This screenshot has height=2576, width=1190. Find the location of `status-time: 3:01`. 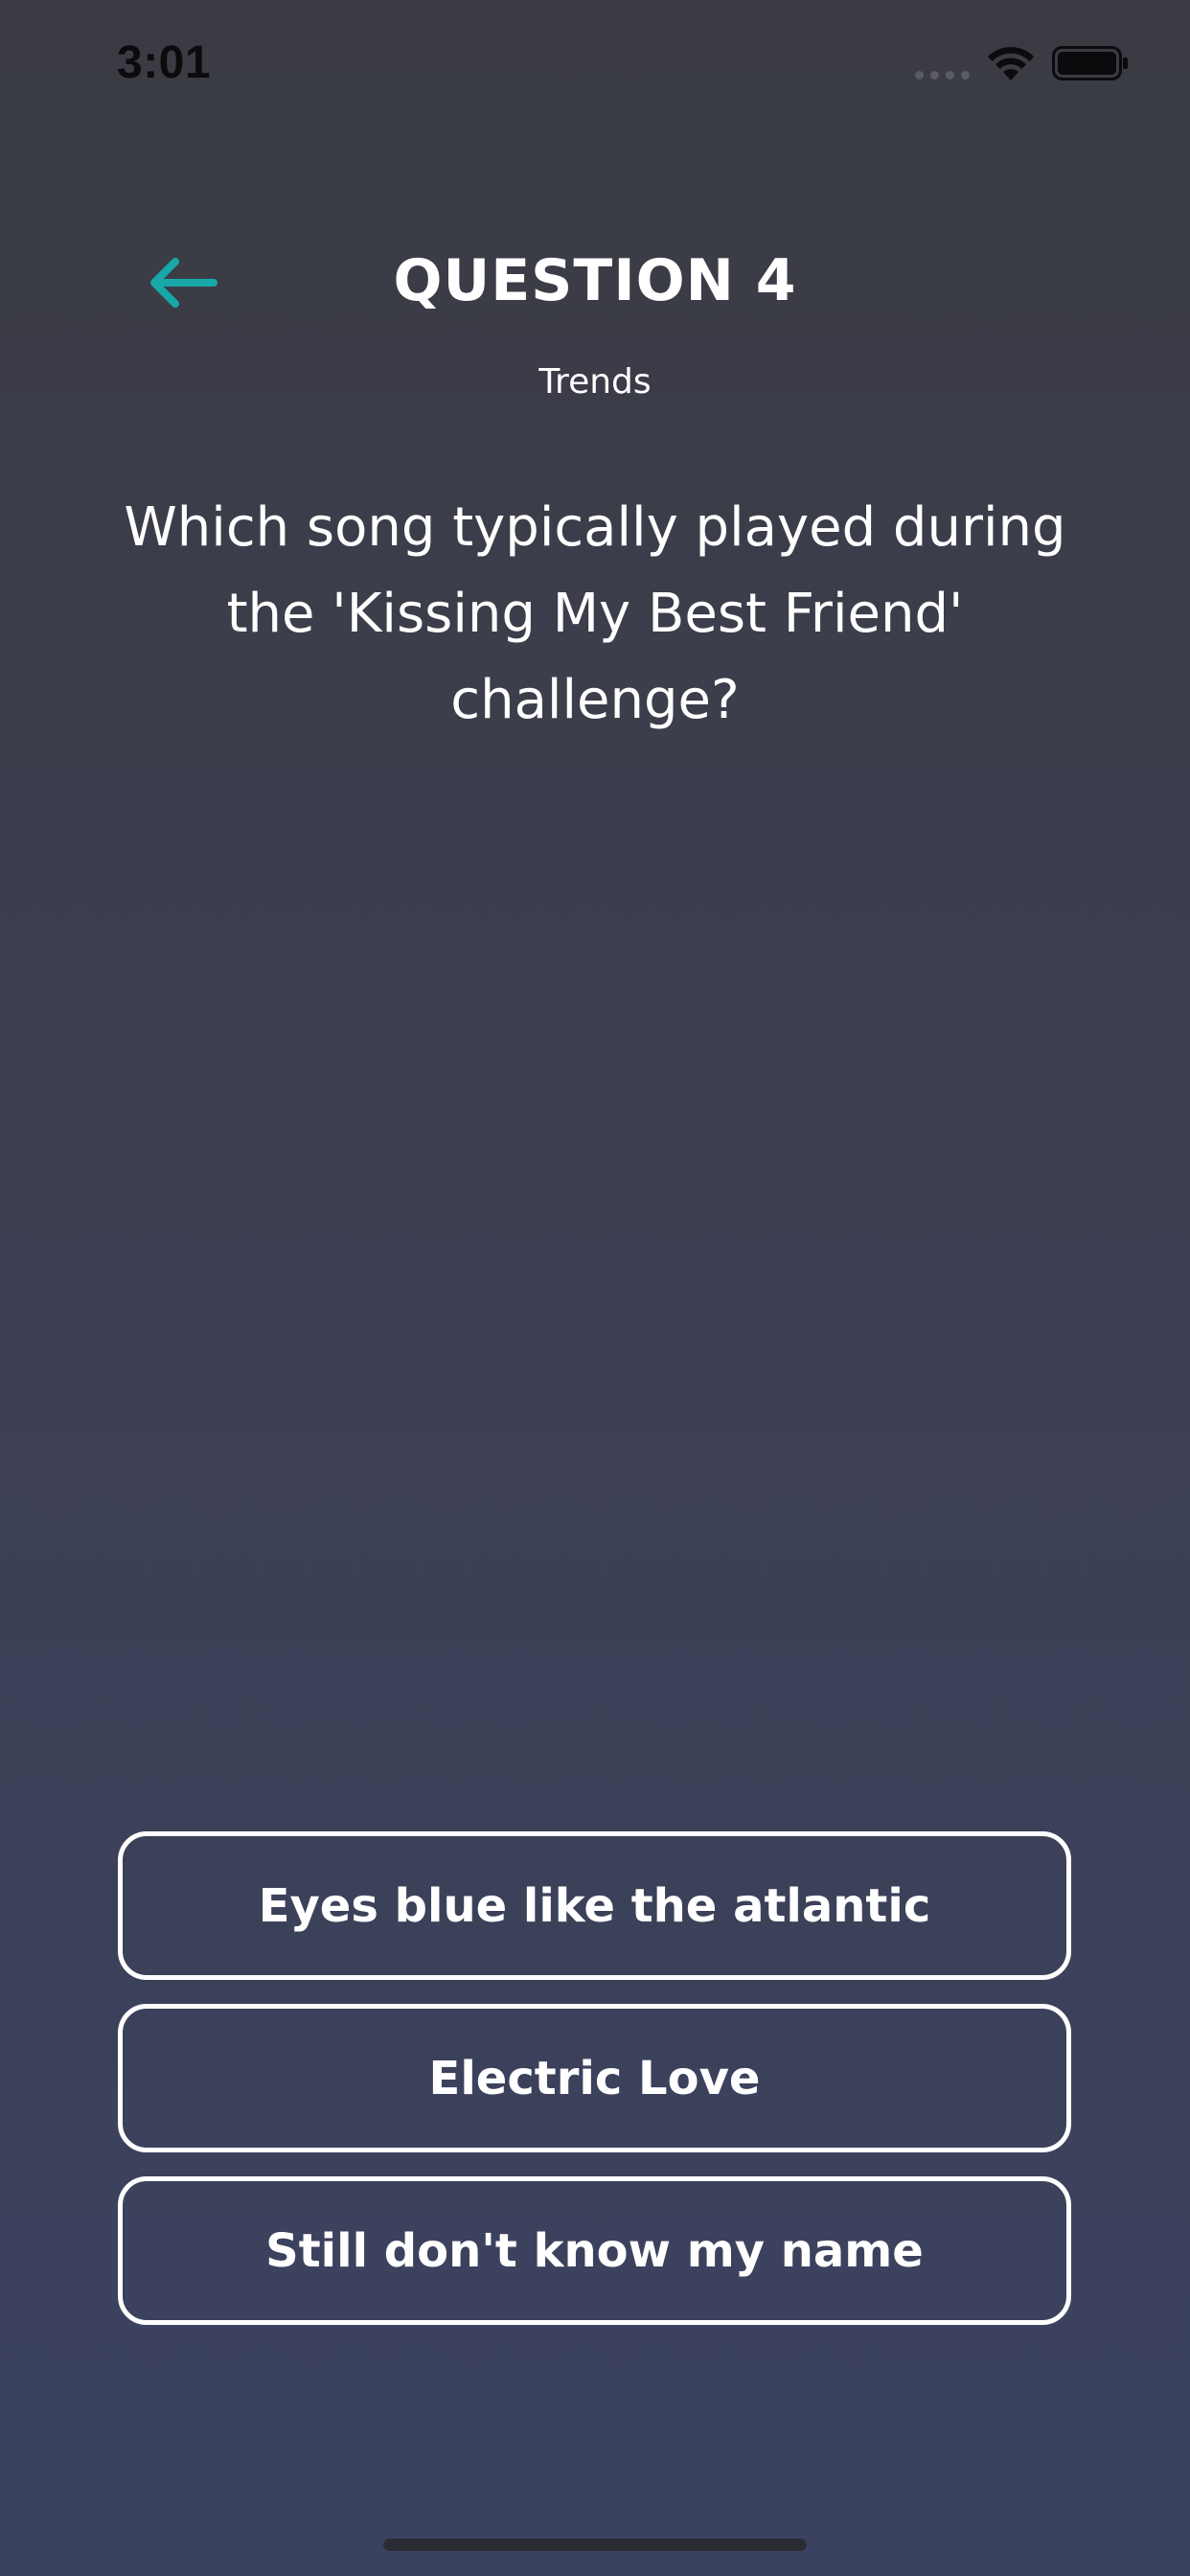

status-time: 3:01 is located at coordinates (164, 63).